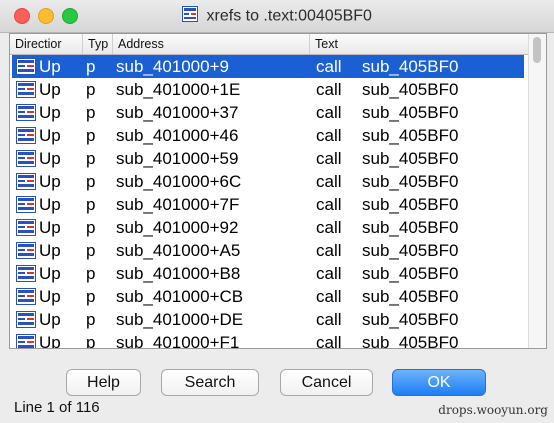 Image resolution: width=554 pixels, height=423 pixels. What do you see at coordinates (326, 382) in the screenshot?
I see `cancel-button: Cancel` at bounding box center [326, 382].